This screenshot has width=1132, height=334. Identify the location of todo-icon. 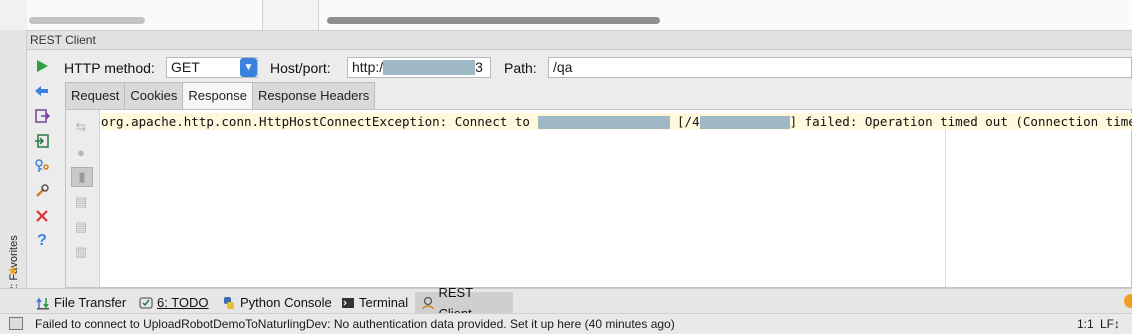
(146, 302).